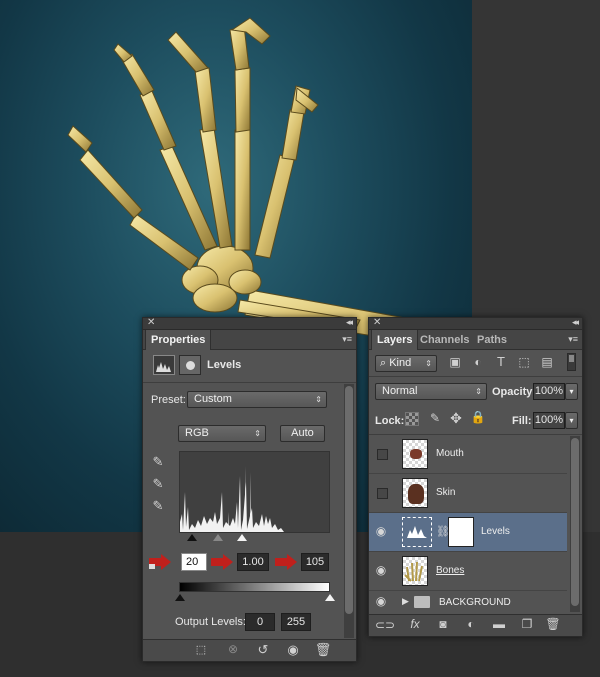 This screenshot has height=677, width=600. What do you see at coordinates (178, 340) in the screenshot?
I see `tab-properties: Properties` at bounding box center [178, 340].